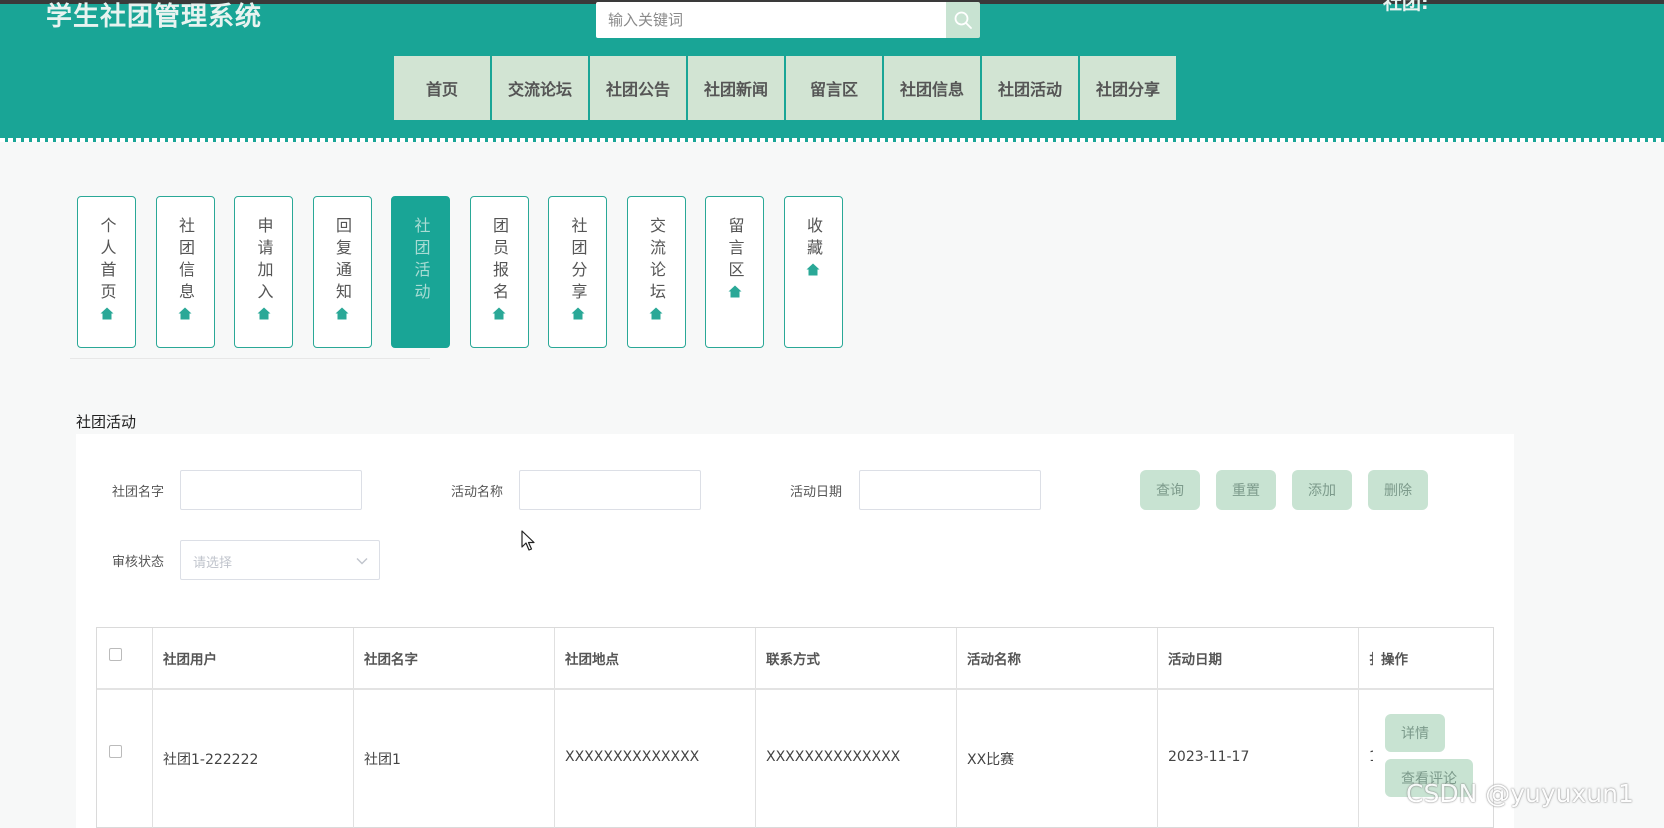 Image resolution: width=1664 pixels, height=828 pixels. I want to click on search-button, so click(963, 20).